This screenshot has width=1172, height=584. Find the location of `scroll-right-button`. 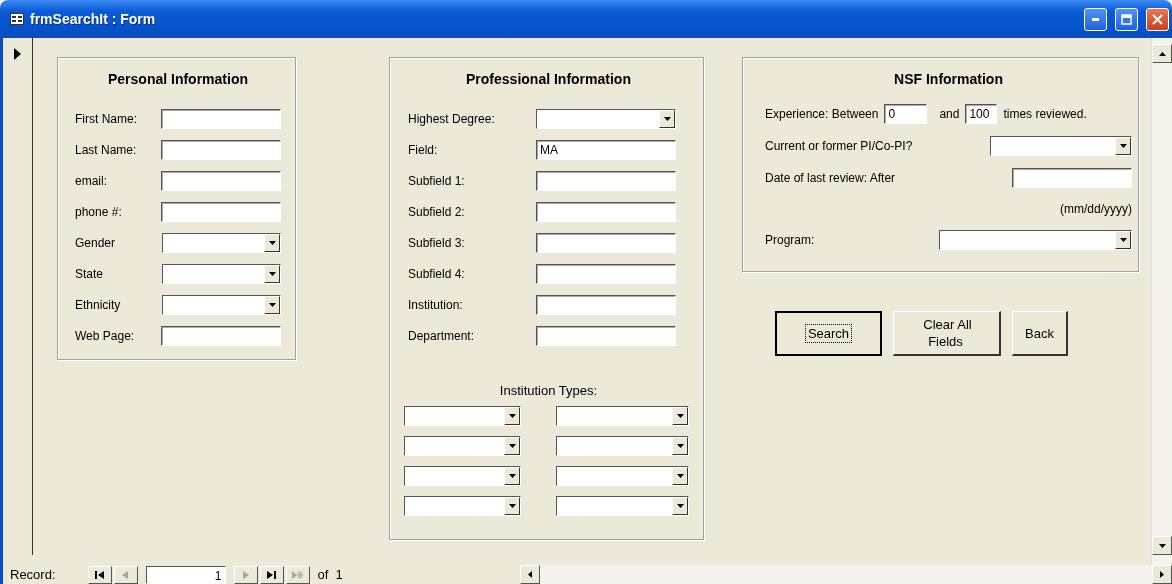

scroll-right-button is located at coordinates (1162, 574).